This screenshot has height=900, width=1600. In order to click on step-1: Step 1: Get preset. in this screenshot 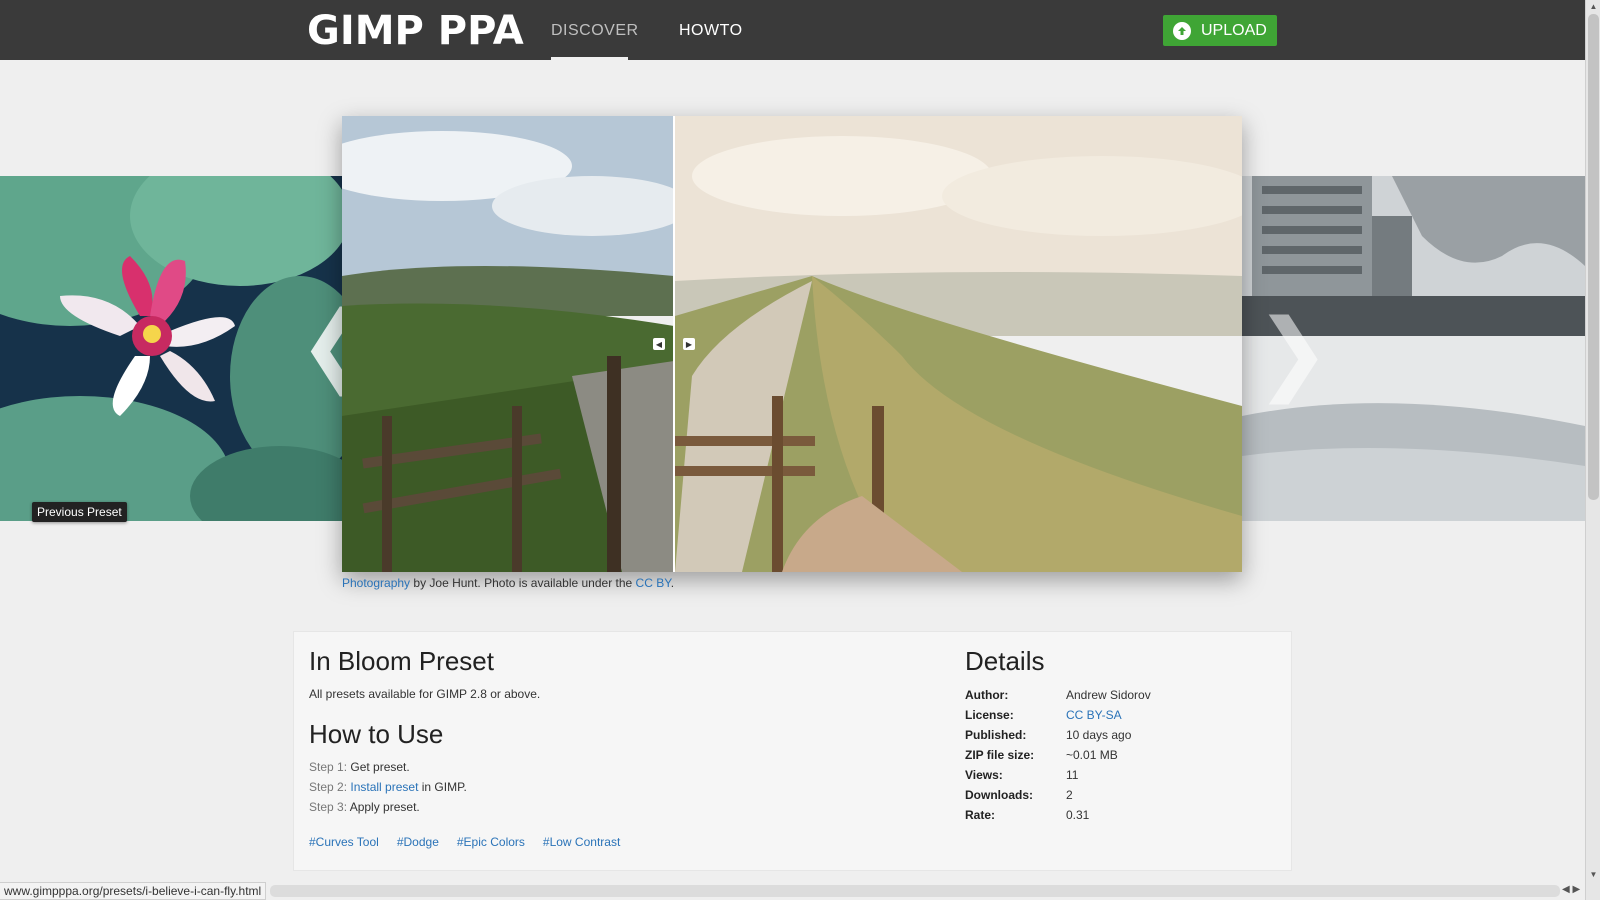, I will do `click(359, 767)`.